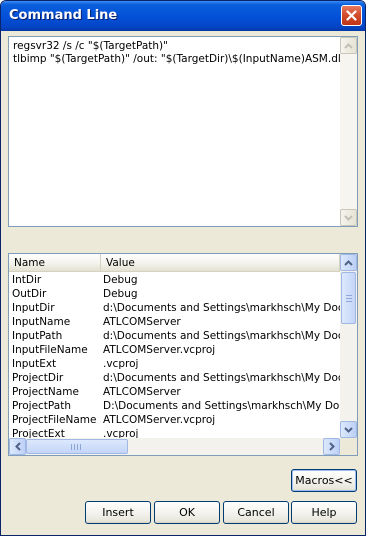 The width and height of the screenshot is (366, 536). Describe the element at coordinates (33, 308) in the screenshot. I see `macro-name: InputDir` at that location.